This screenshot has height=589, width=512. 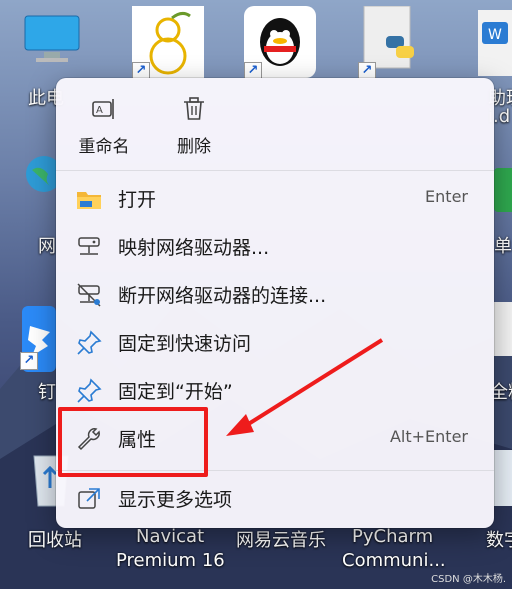 What do you see at coordinates (499, 540) in the screenshot?
I see `desktop-icon-label: 数字` at bounding box center [499, 540].